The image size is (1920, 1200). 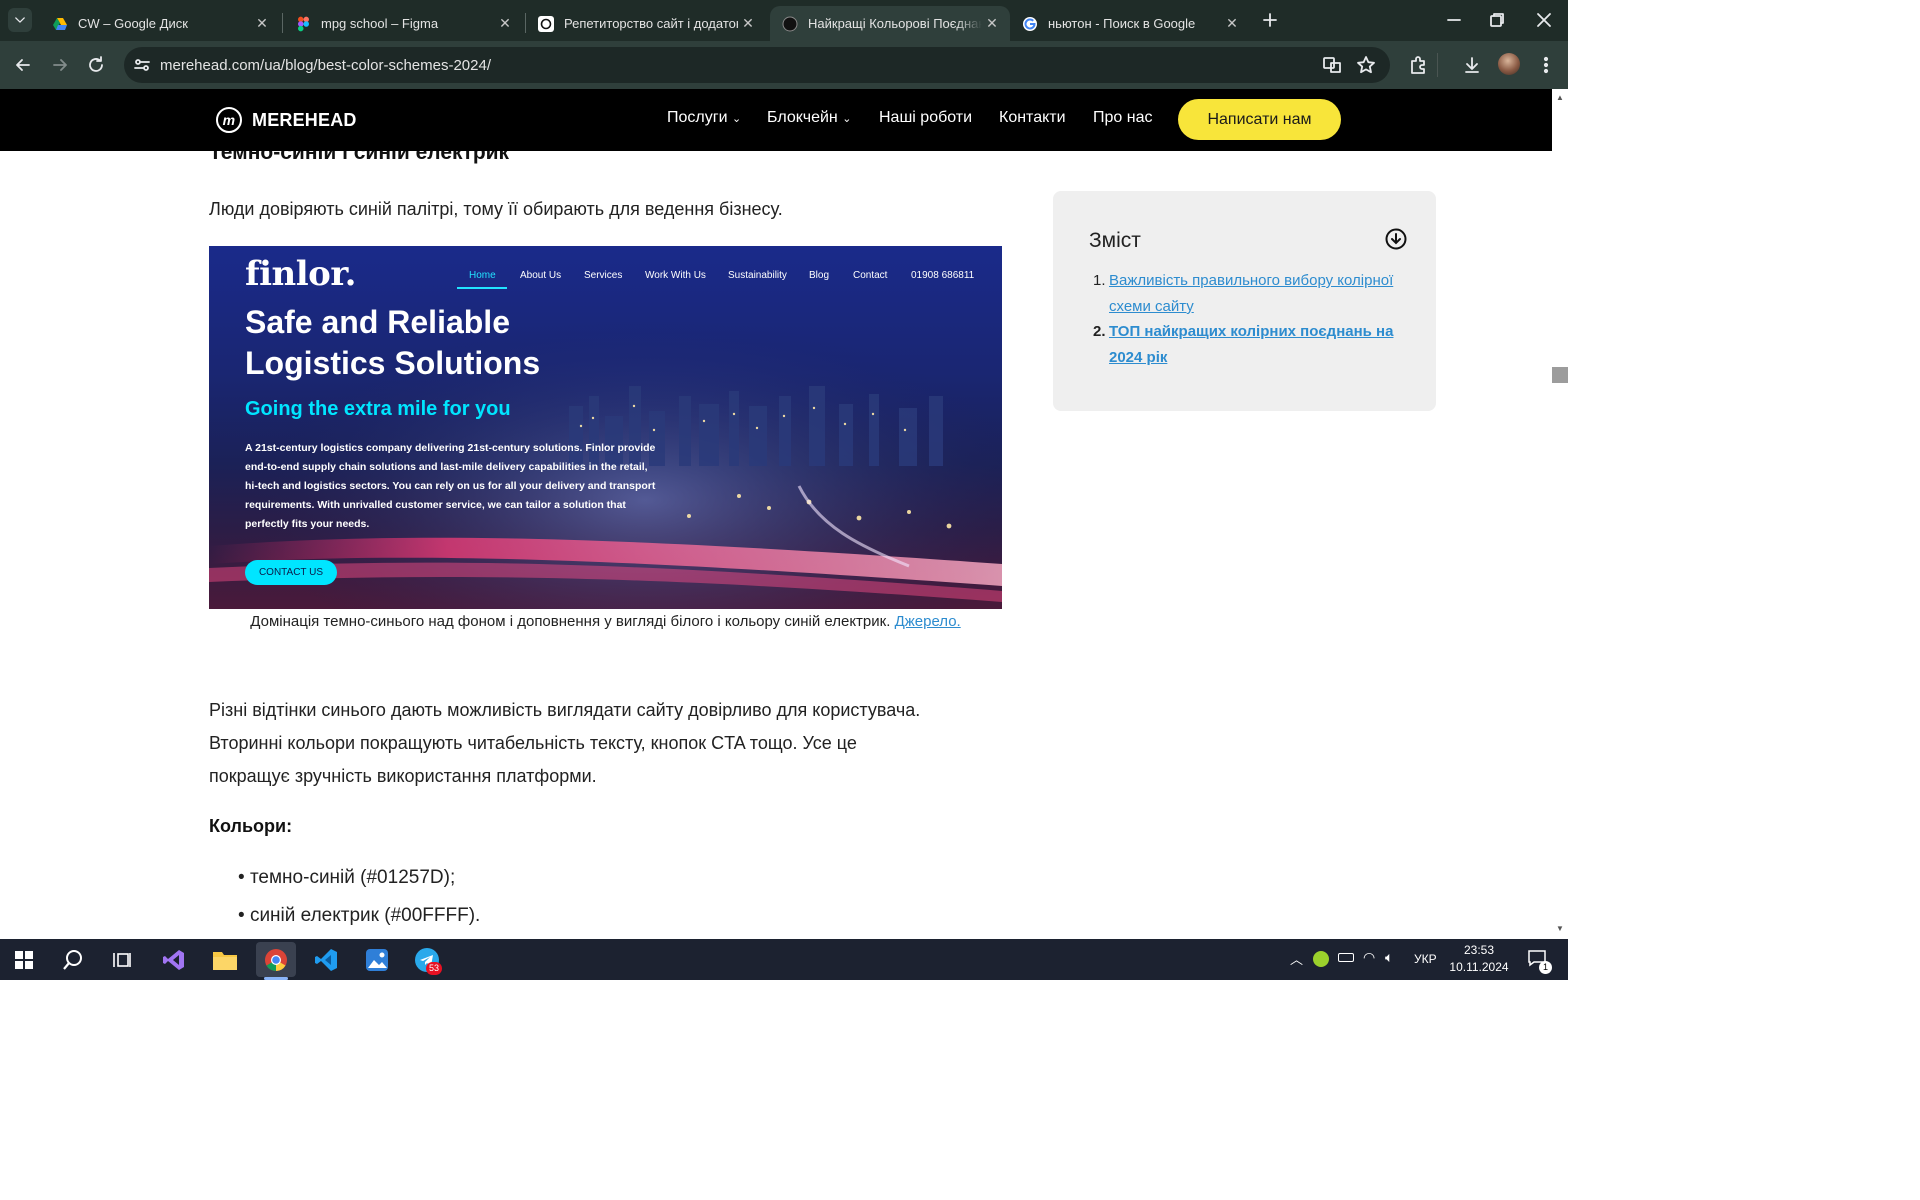 What do you see at coordinates (1546, 65) in the screenshot?
I see `browser-menu-button` at bounding box center [1546, 65].